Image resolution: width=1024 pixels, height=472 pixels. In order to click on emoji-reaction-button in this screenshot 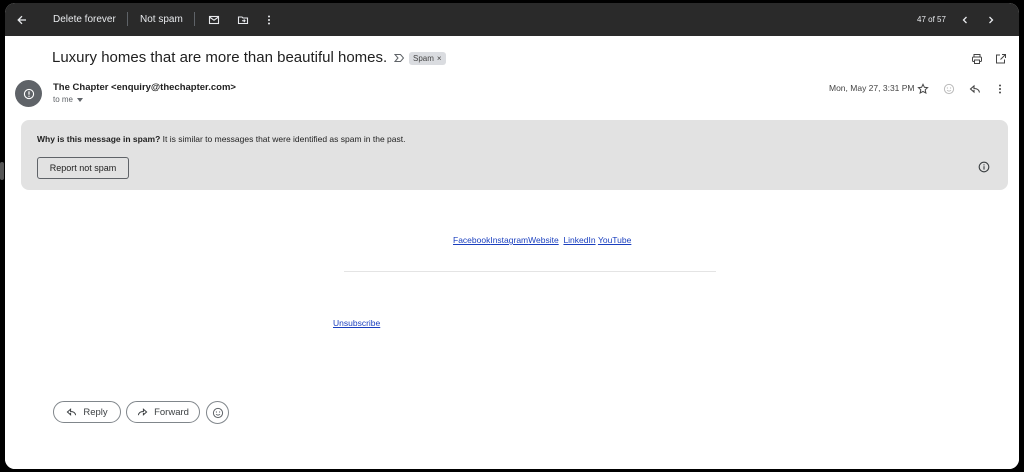, I will do `click(217, 412)`.